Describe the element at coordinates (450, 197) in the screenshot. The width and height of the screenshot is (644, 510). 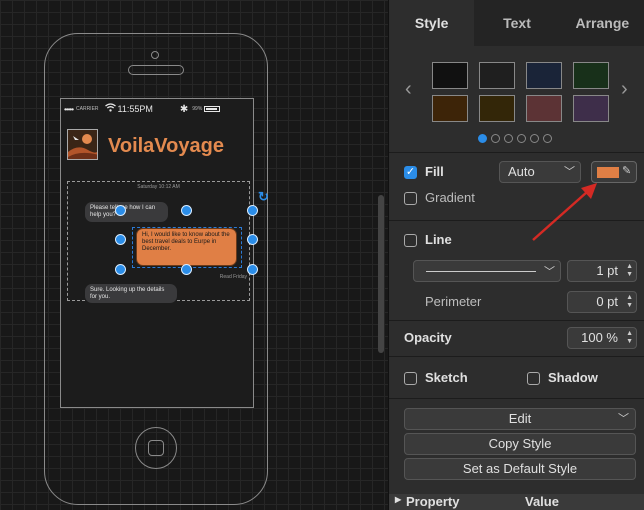
I see `gradient-label: Gradient` at that location.